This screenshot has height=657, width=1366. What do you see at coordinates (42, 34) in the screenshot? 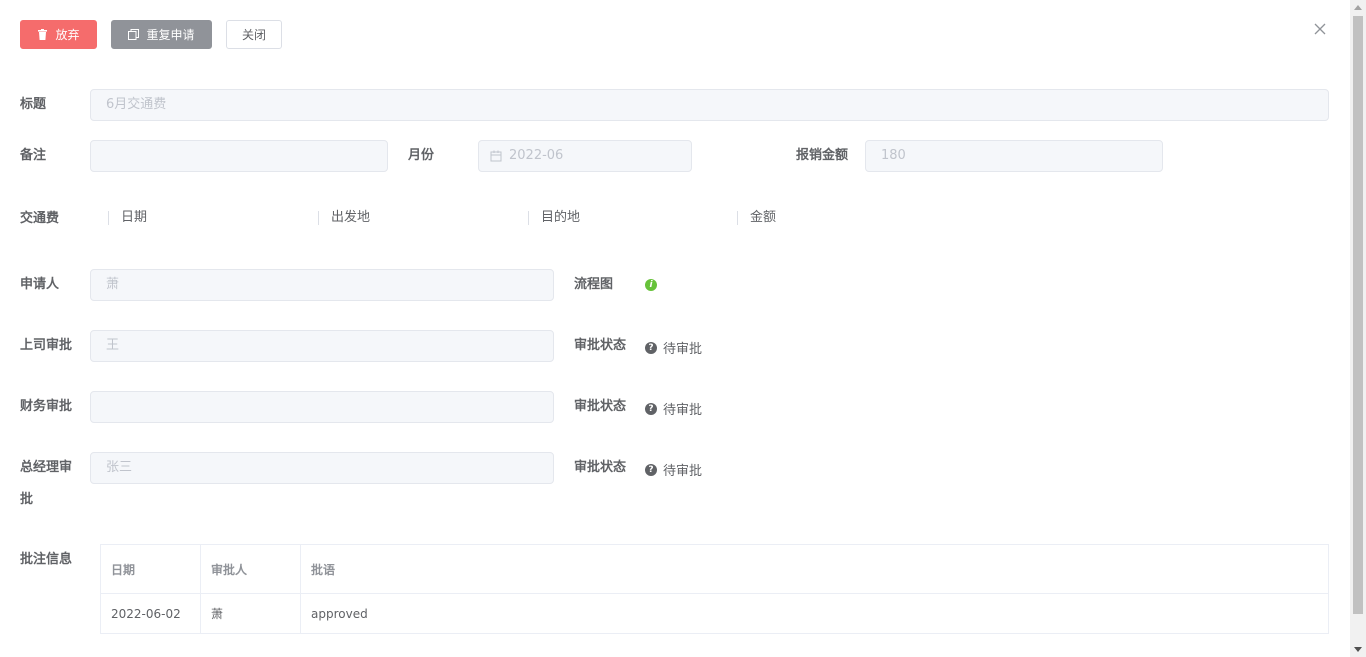
I see `trash-icon` at bounding box center [42, 34].